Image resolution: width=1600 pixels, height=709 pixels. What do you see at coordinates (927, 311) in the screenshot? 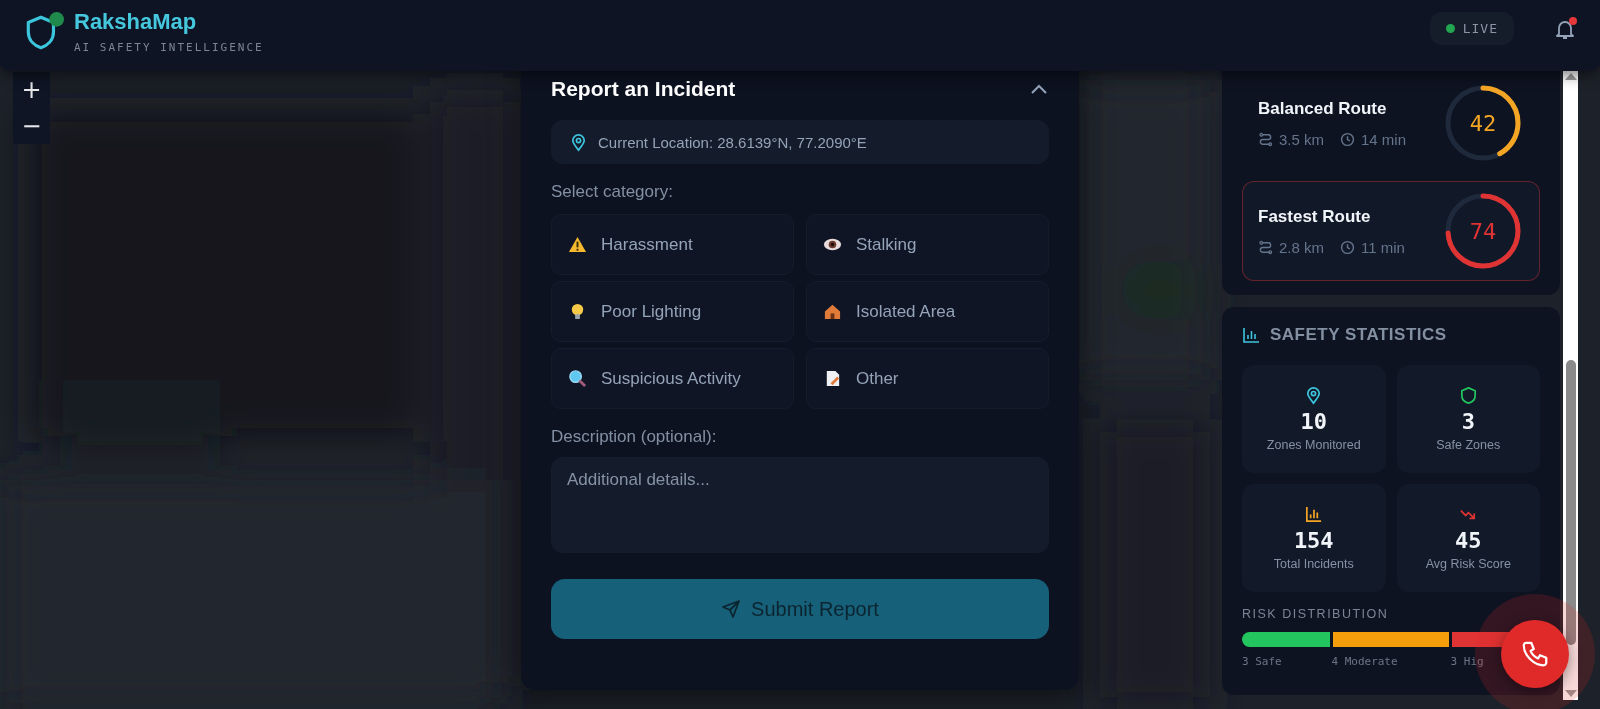
I see `category-option: Isolated Area` at bounding box center [927, 311].